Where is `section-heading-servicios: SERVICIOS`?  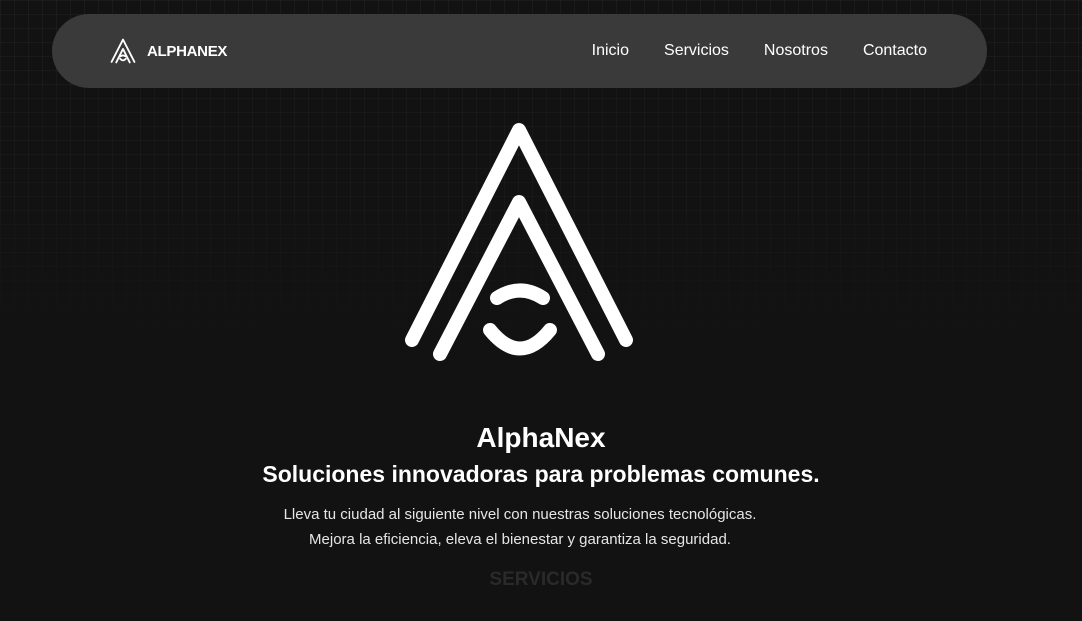 section-heading-servicios: SERVICIOS is located at coordinates (541, 579).